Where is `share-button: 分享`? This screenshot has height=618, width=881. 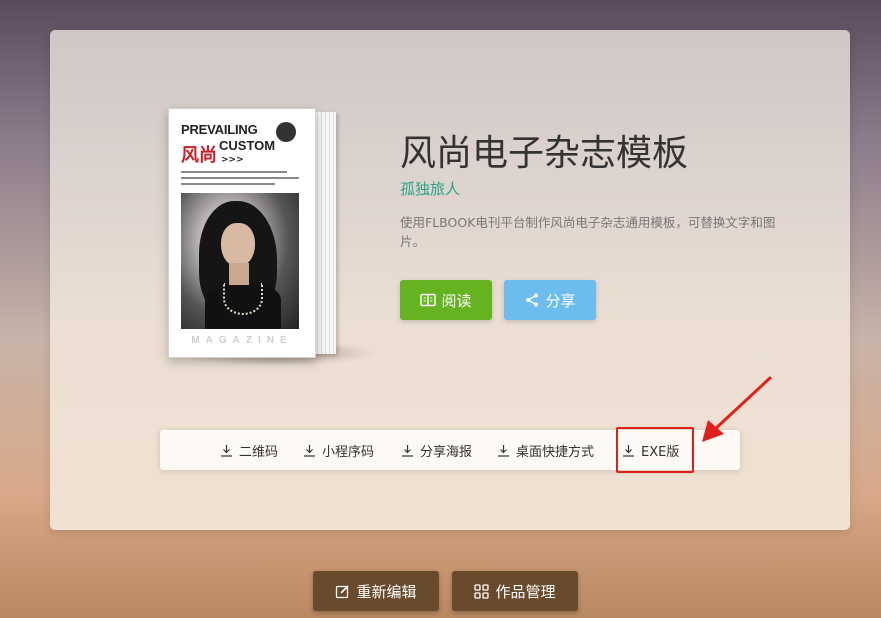 share-button: 分享 is located at coordinates (550, 300).